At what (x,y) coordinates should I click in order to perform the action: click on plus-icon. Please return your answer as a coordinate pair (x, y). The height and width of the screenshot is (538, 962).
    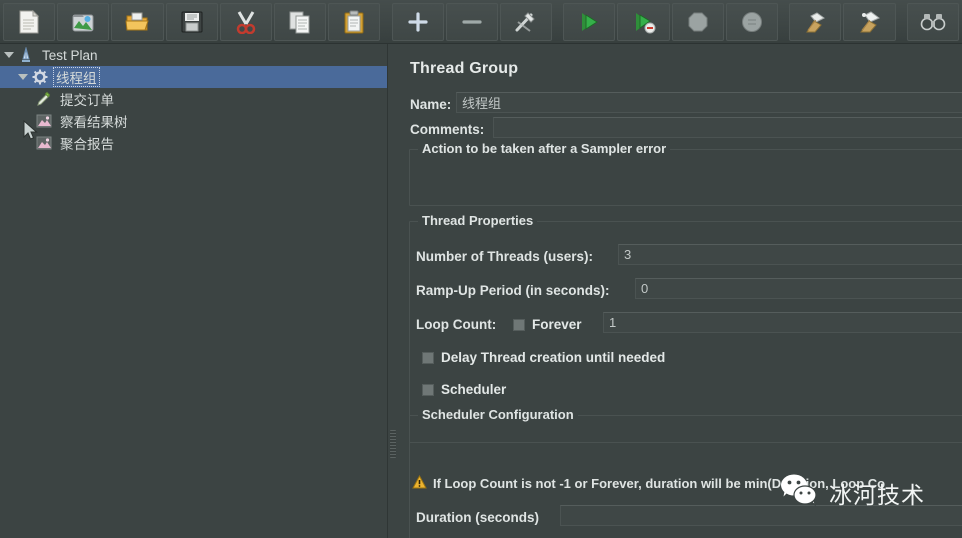
    Looking at the image, I should click on (418, 22).